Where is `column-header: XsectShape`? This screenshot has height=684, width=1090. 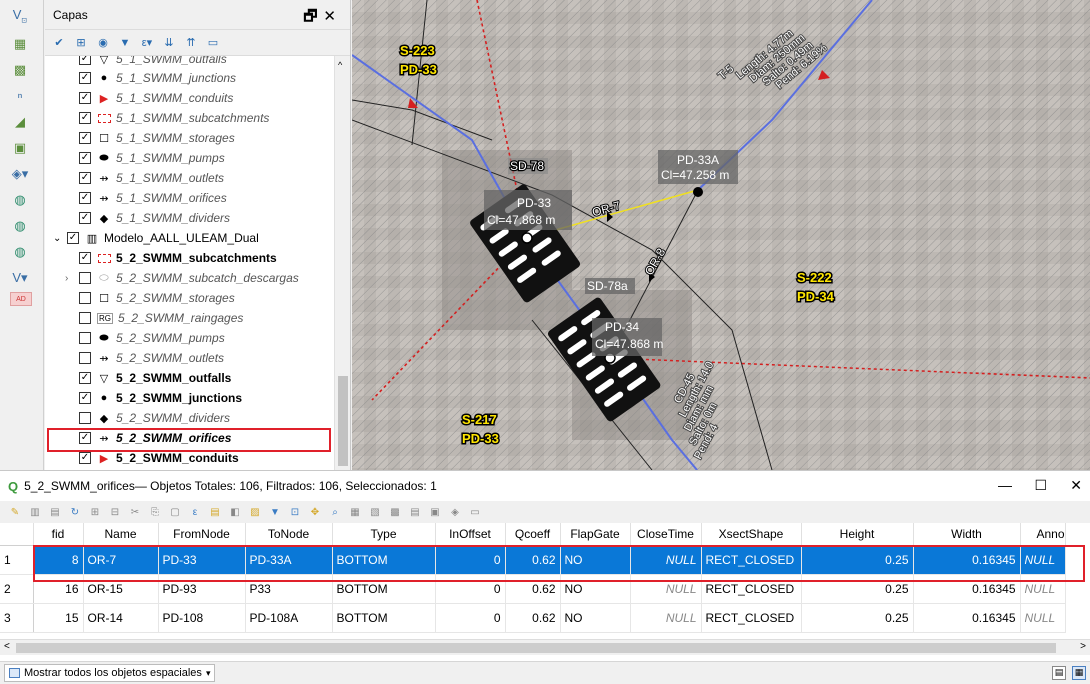
column-header: XsectShape is located at coordinates (751, 534).